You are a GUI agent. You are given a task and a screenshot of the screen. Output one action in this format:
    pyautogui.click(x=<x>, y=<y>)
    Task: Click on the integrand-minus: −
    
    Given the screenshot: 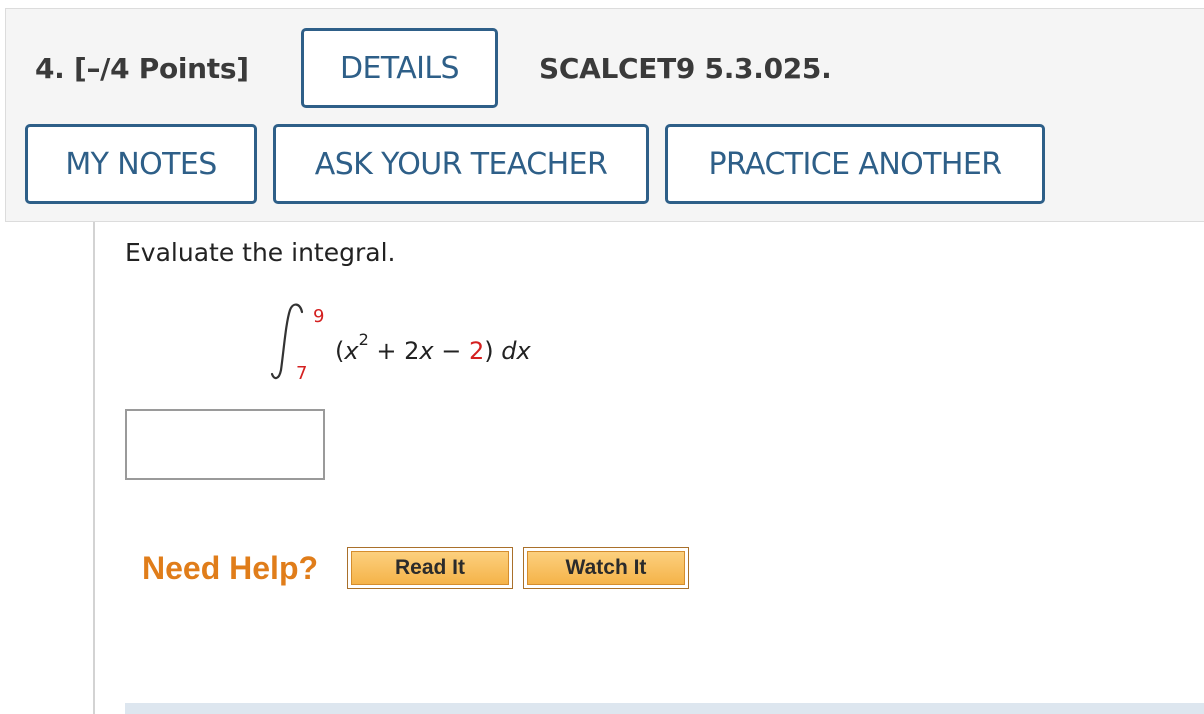 What is the action you would take?
    pyautogui.click(x=451, y=351)
    